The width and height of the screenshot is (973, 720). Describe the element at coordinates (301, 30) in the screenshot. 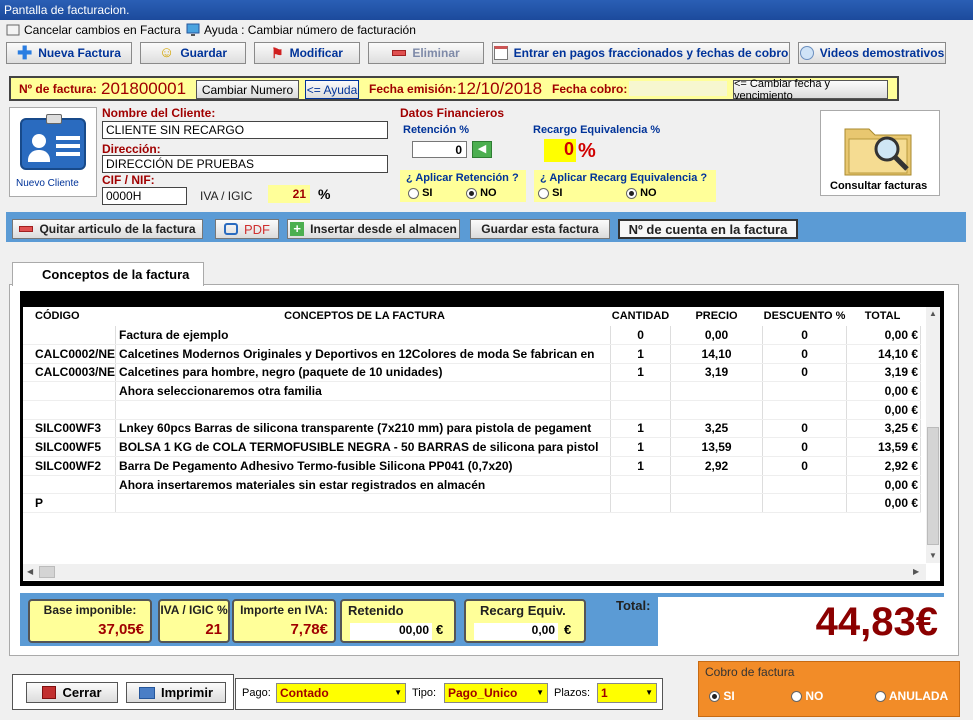

I see `menu-help: Ayuda : Cambiar número de facturación` at that location.